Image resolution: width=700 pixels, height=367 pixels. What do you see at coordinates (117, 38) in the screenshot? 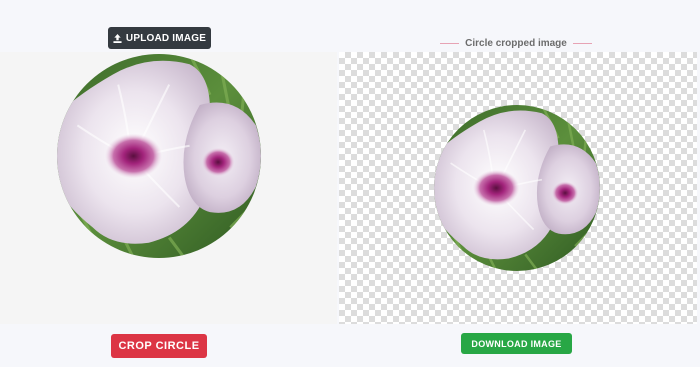
I see `upload-icon` at bounding box center [117, 38].